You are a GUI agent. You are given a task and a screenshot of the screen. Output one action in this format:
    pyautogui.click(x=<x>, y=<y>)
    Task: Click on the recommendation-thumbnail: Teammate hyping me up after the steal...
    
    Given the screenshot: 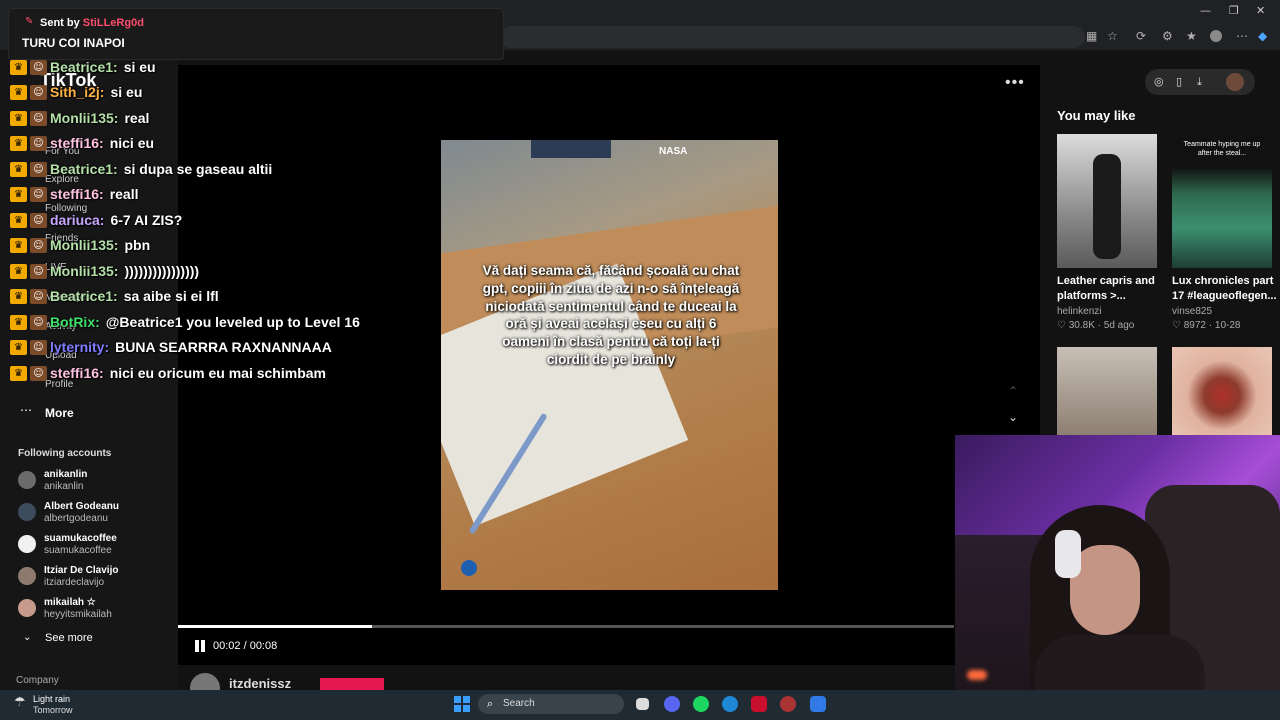 What is the action you would take?
    pyautogui.click(x=1222, y=201)
    